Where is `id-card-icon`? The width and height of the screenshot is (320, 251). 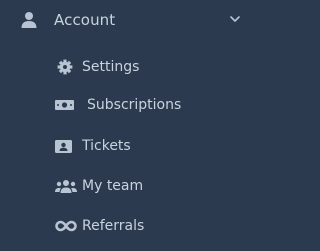
id-card-icon is located at coordinates (65, 146).